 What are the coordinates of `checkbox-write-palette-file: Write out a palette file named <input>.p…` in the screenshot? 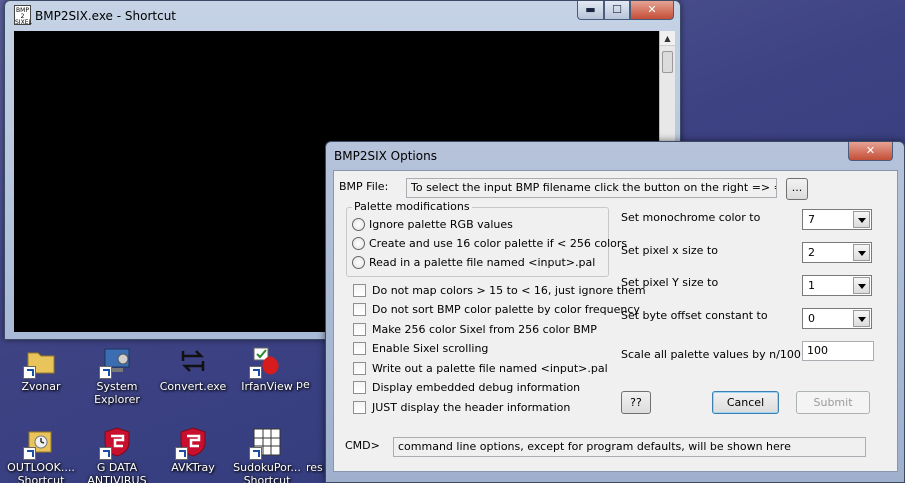 It's located at (480, 368).